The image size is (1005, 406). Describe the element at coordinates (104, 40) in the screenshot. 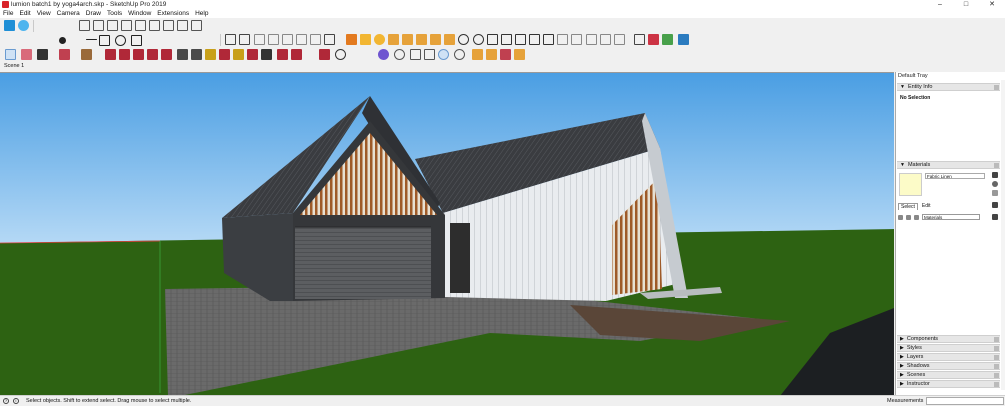

I see `rectangle-icon` at that location.